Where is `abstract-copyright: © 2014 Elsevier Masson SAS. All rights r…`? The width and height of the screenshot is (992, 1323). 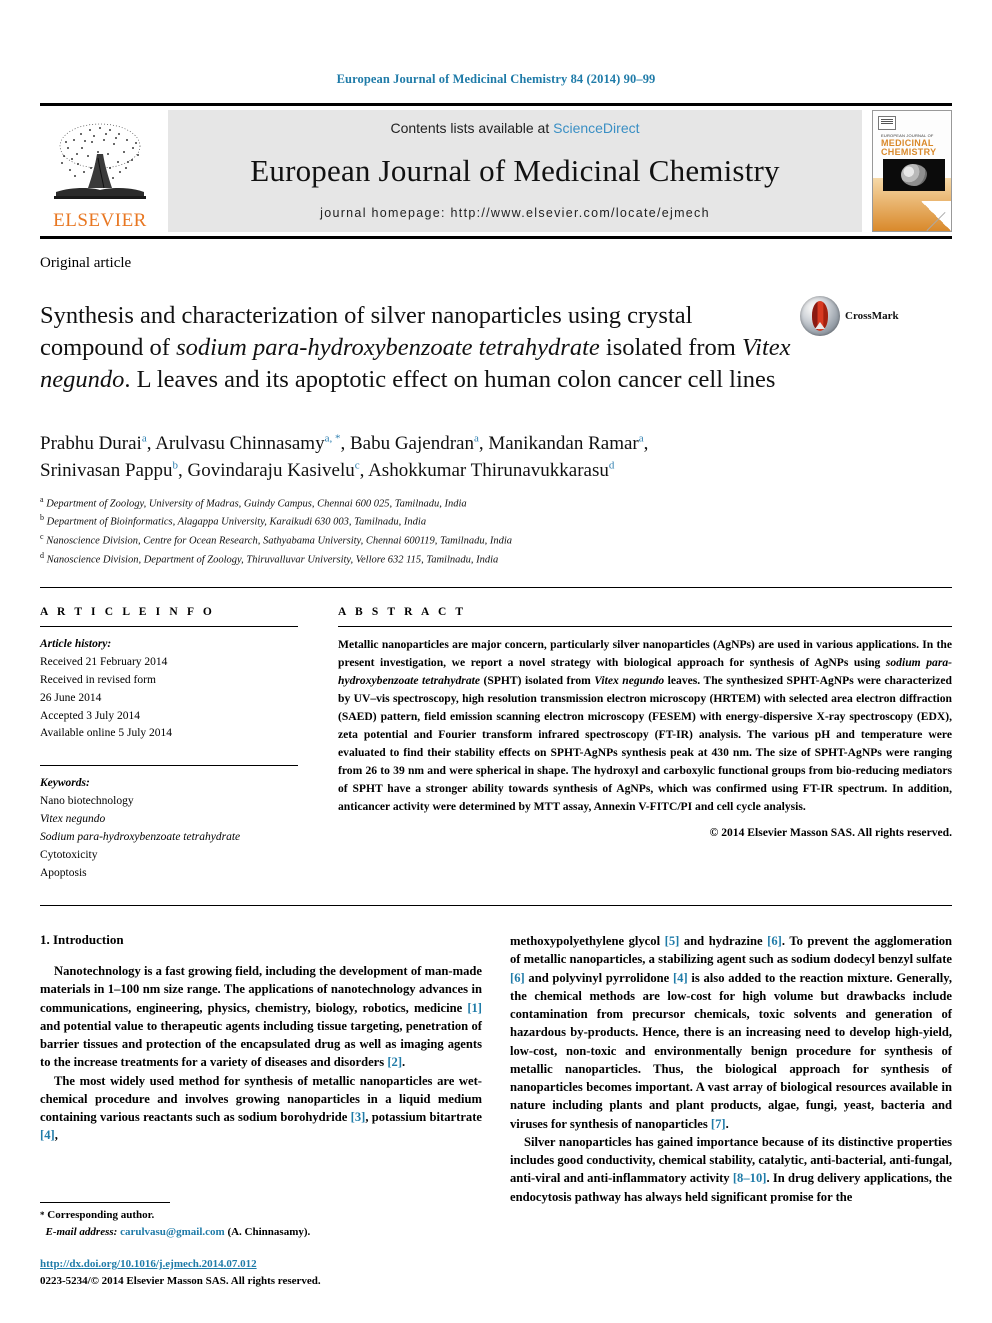
abstract-copyright: © 2014 Elsevier Masson SAS. All rights r… is located at coordinates (830, 832).